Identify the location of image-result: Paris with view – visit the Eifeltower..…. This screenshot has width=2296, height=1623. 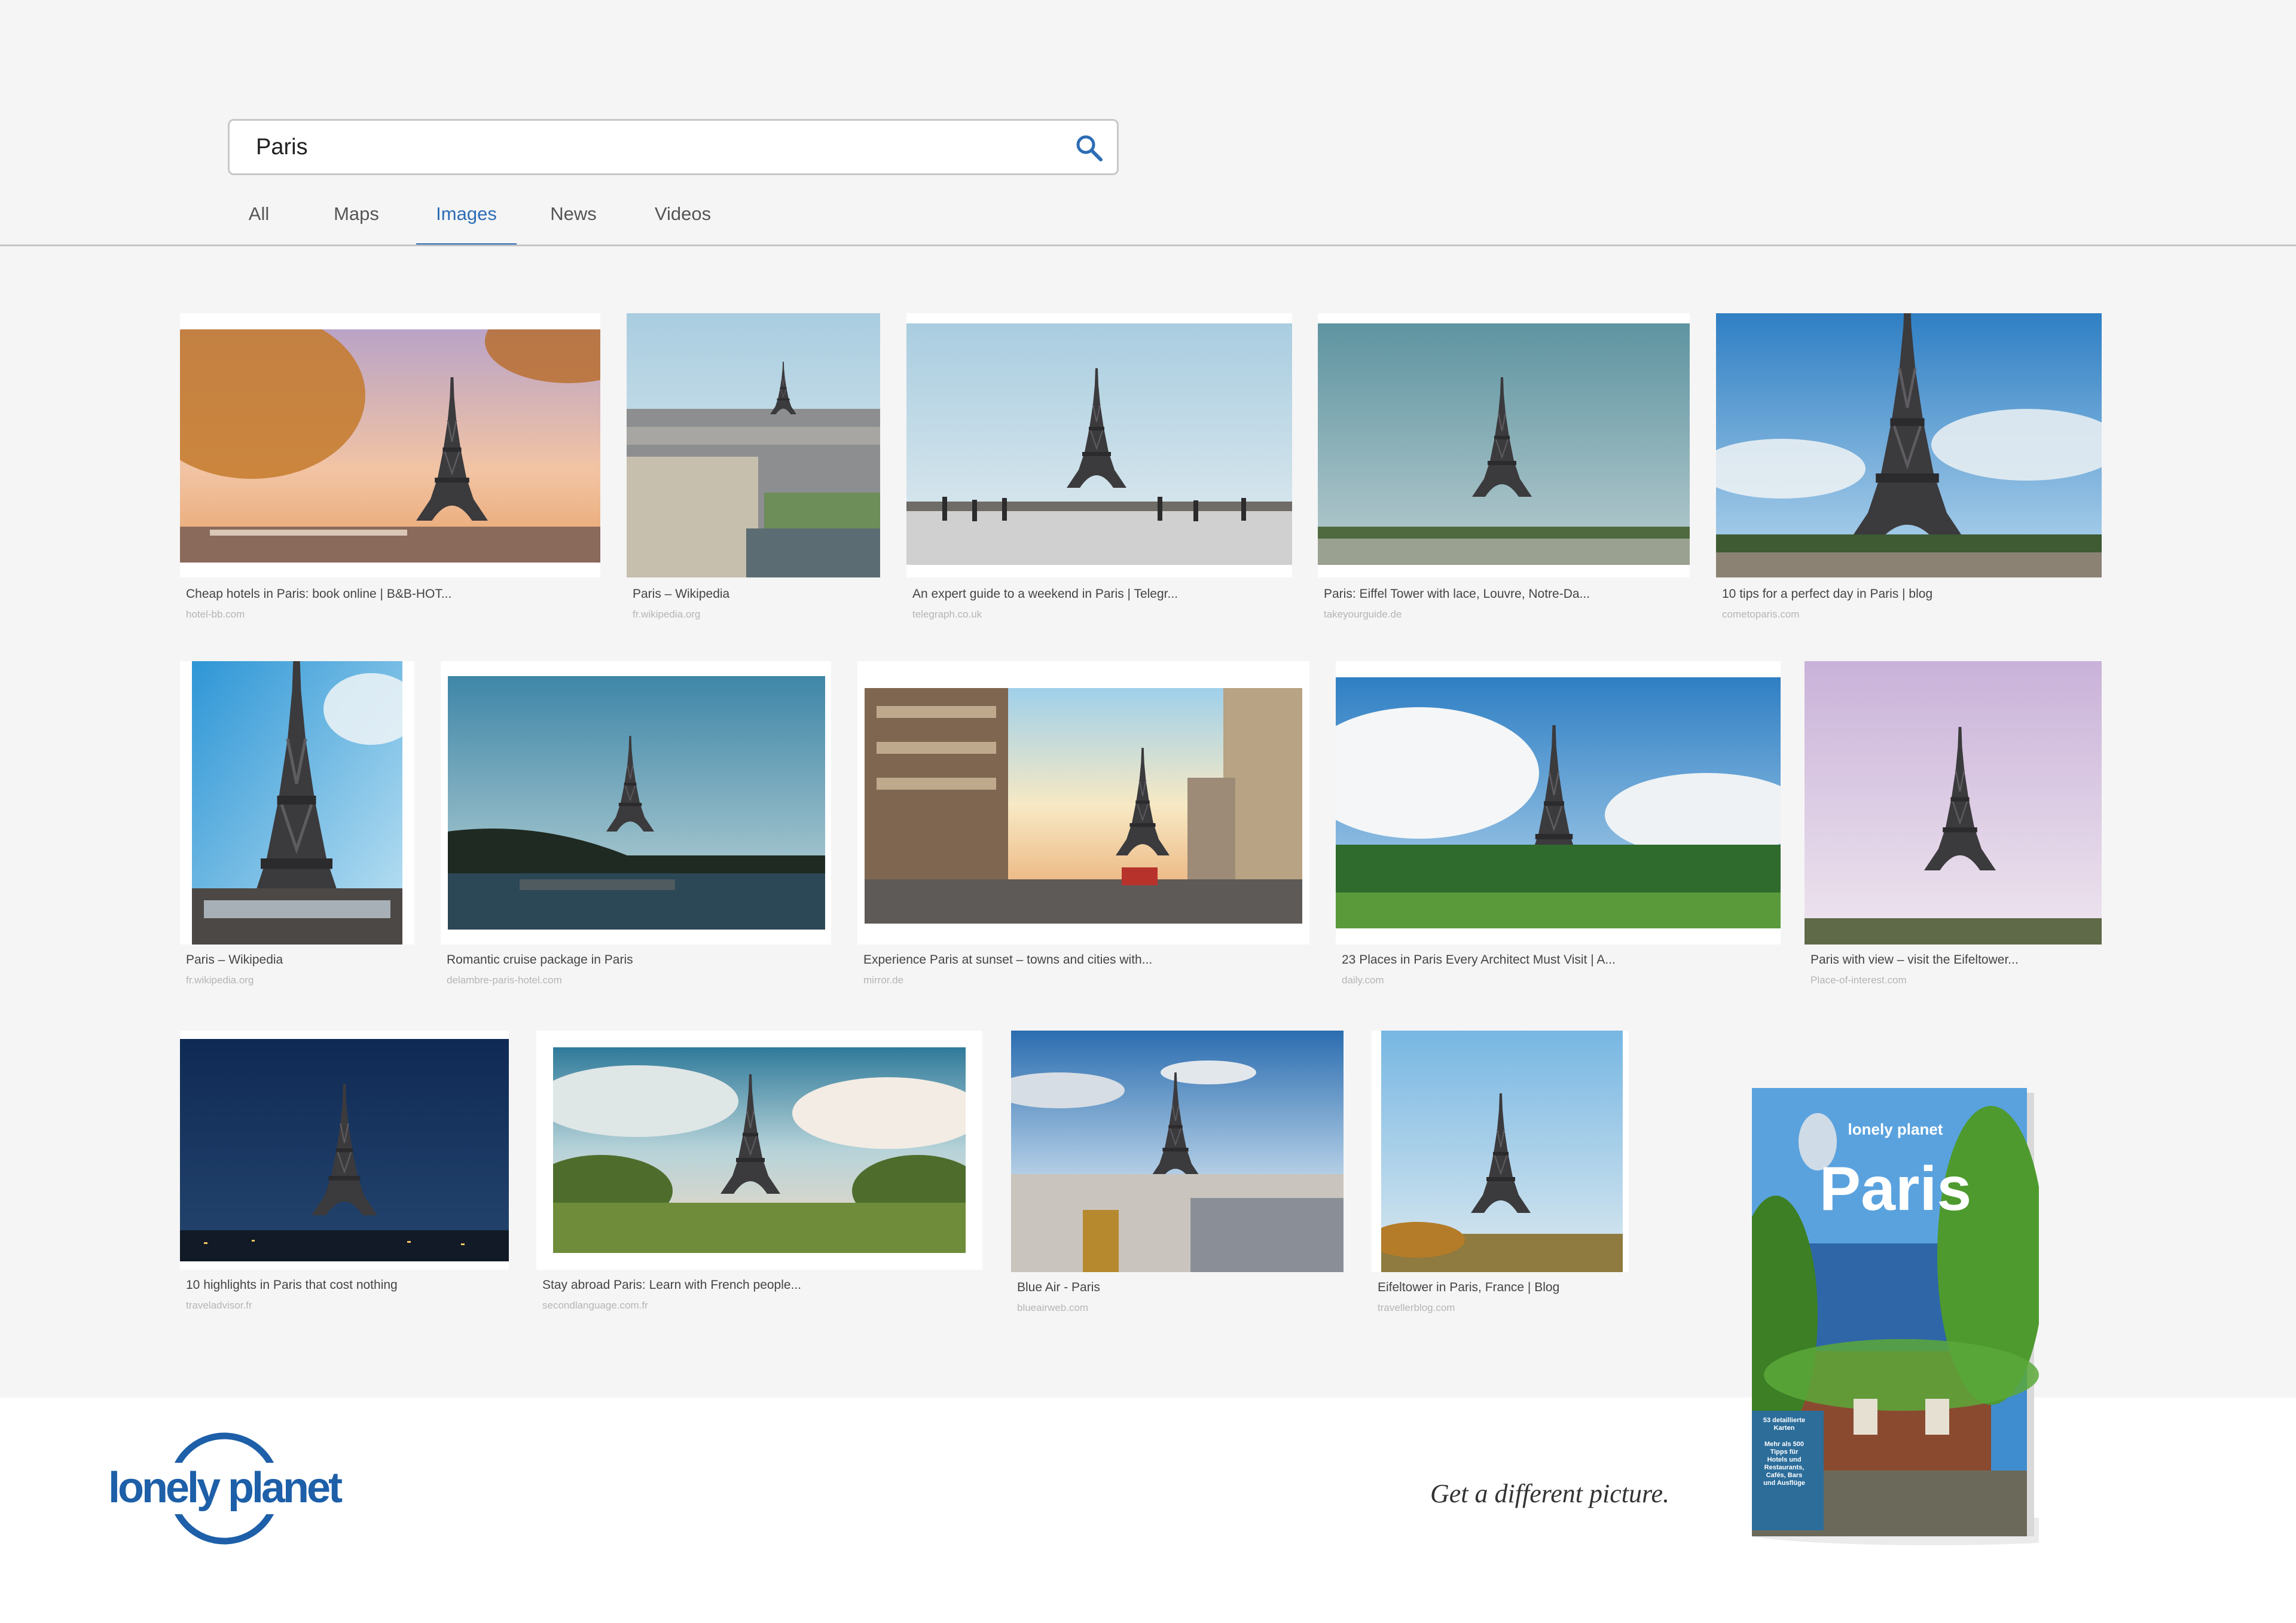
(1953, 828).